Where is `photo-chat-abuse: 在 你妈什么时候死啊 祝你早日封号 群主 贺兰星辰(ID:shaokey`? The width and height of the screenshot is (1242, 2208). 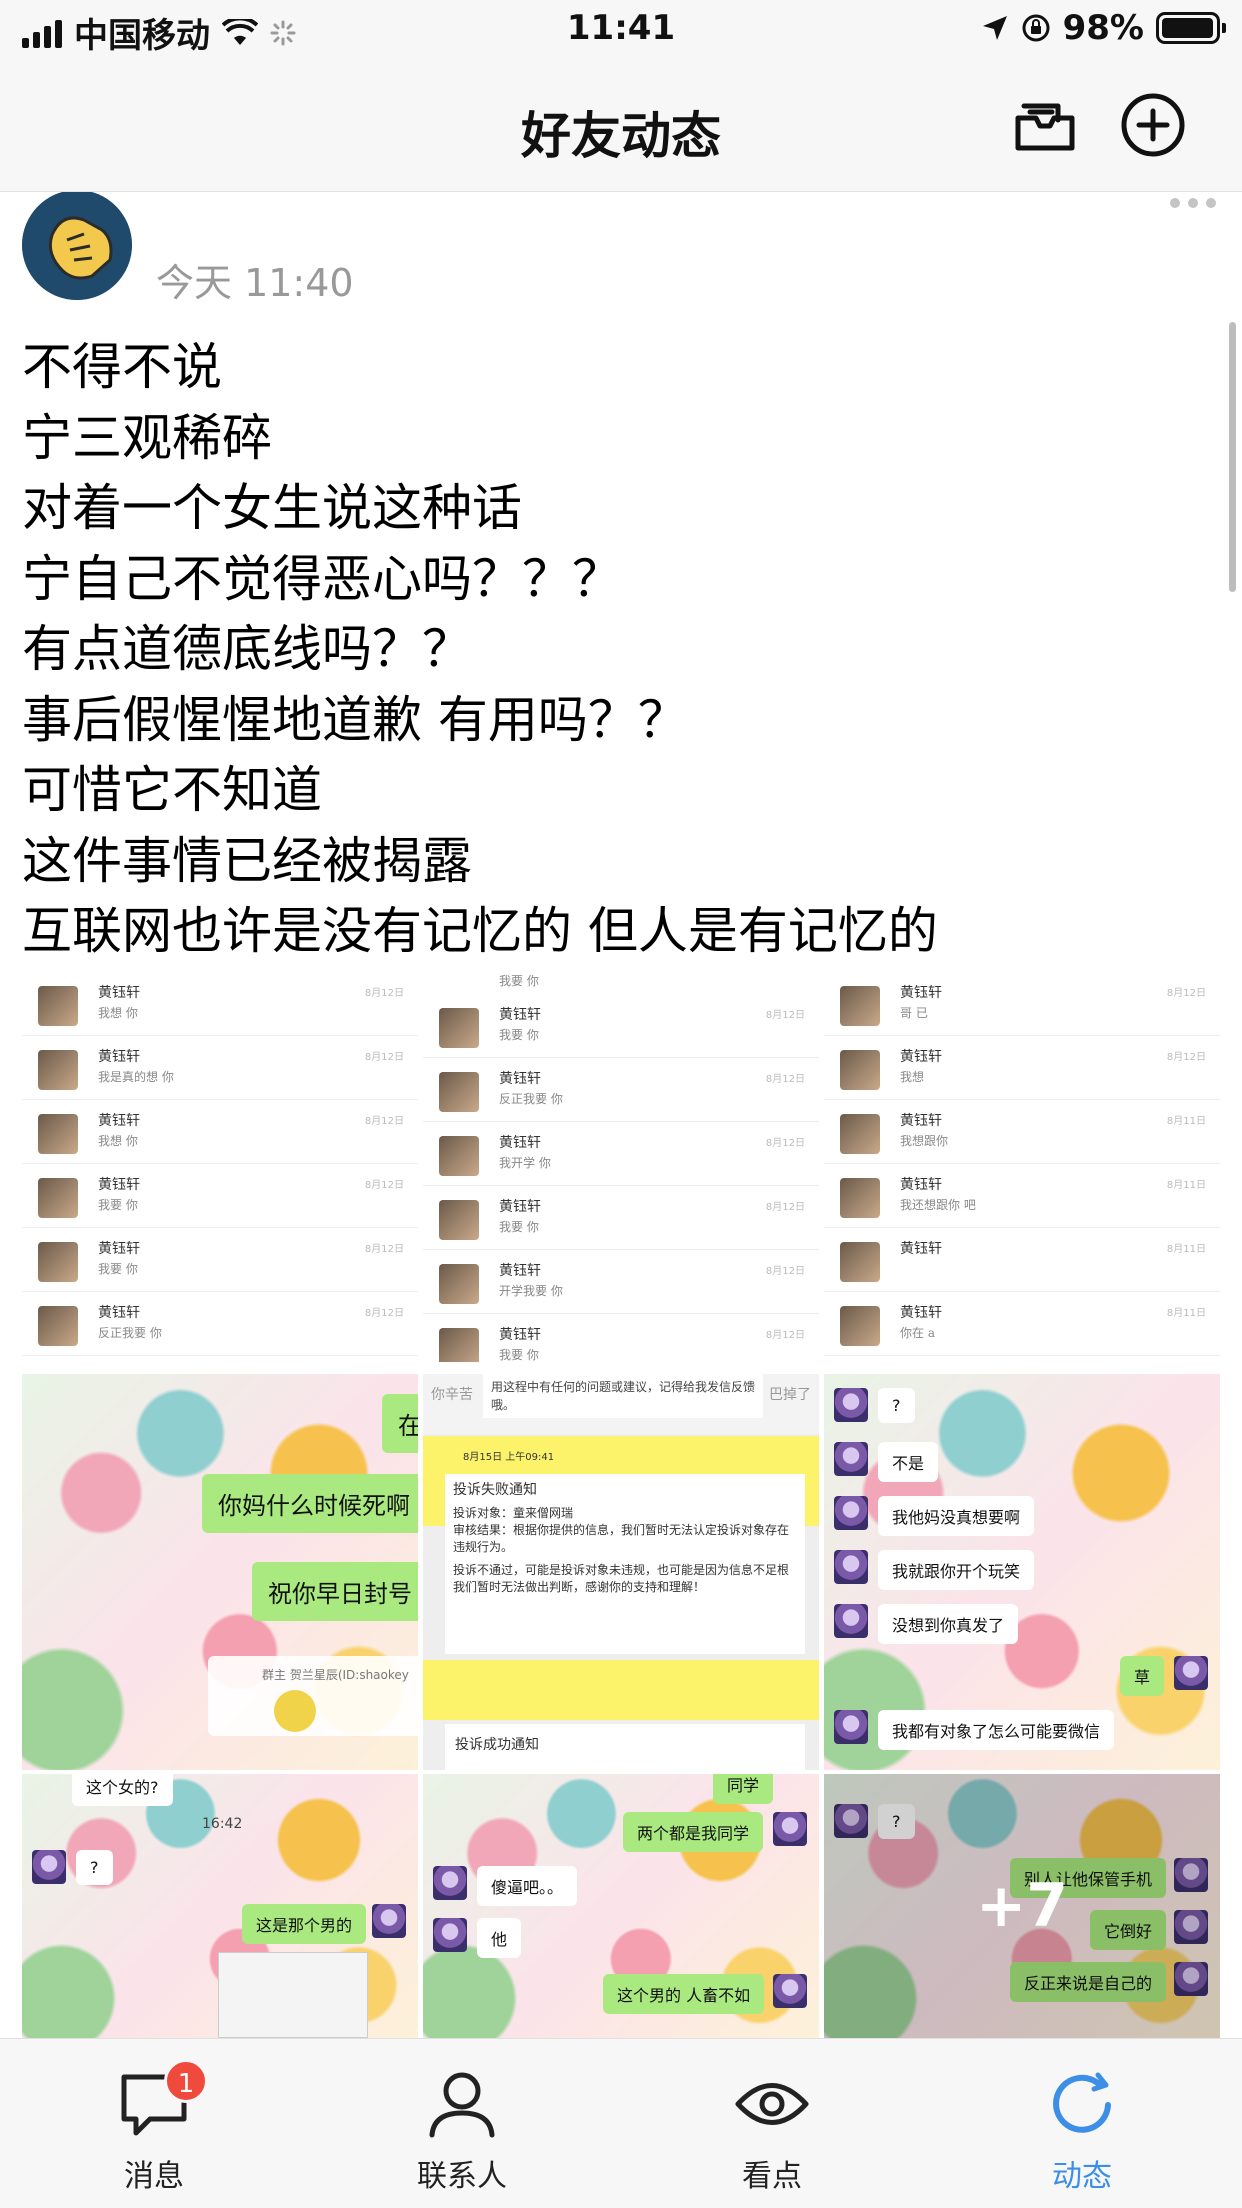
photo-chat-abuse: 在 你妈什么时候死啊 祝你早日封号 群主 贺兰星辰(ID:shaokey is located at coordinates (220, 1572).